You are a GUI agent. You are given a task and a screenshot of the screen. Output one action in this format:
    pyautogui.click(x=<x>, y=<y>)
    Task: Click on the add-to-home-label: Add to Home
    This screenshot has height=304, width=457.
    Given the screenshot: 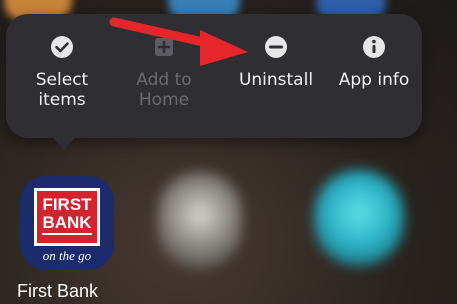 What is the action you would take?
    pyautogui.click(x=164, y=90)
    